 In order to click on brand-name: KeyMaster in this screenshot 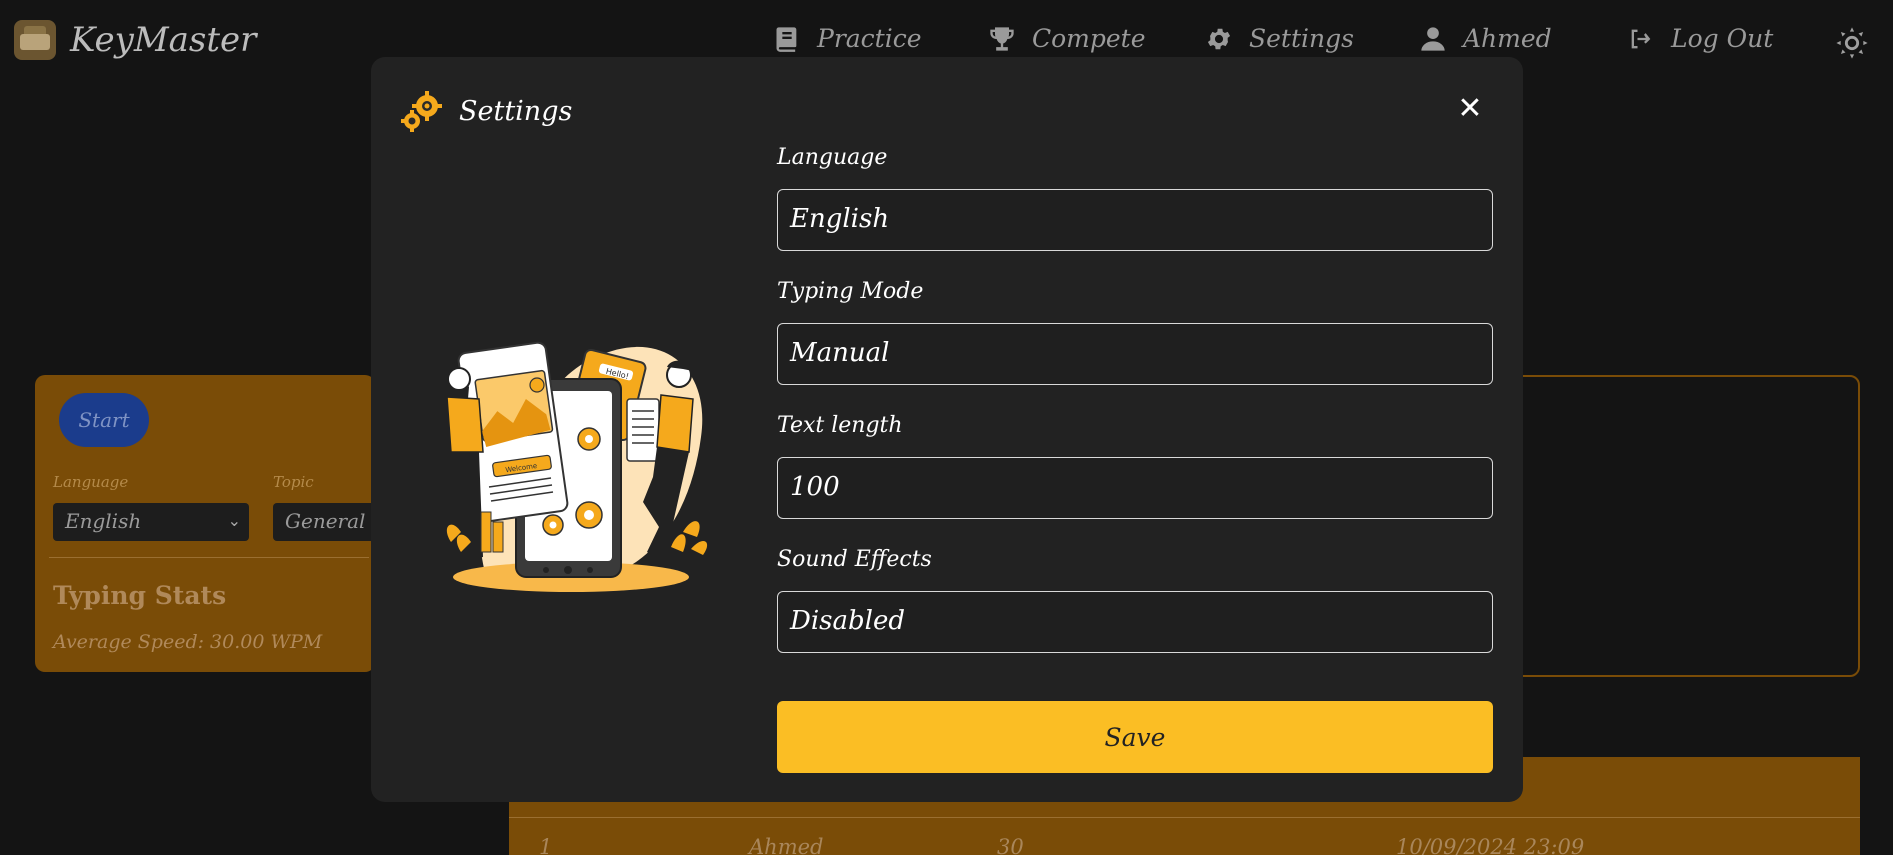, I will do `click(163, 40)`.